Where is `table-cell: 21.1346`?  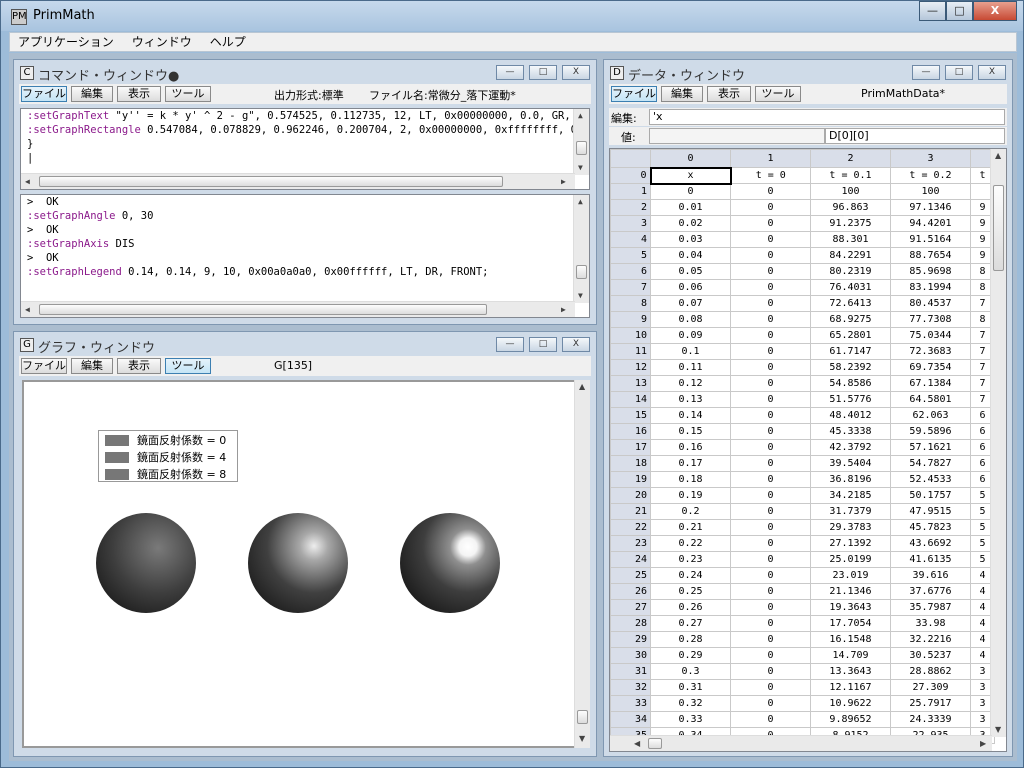
table-cell: 21.1346 is located at coordinates (850, 591).